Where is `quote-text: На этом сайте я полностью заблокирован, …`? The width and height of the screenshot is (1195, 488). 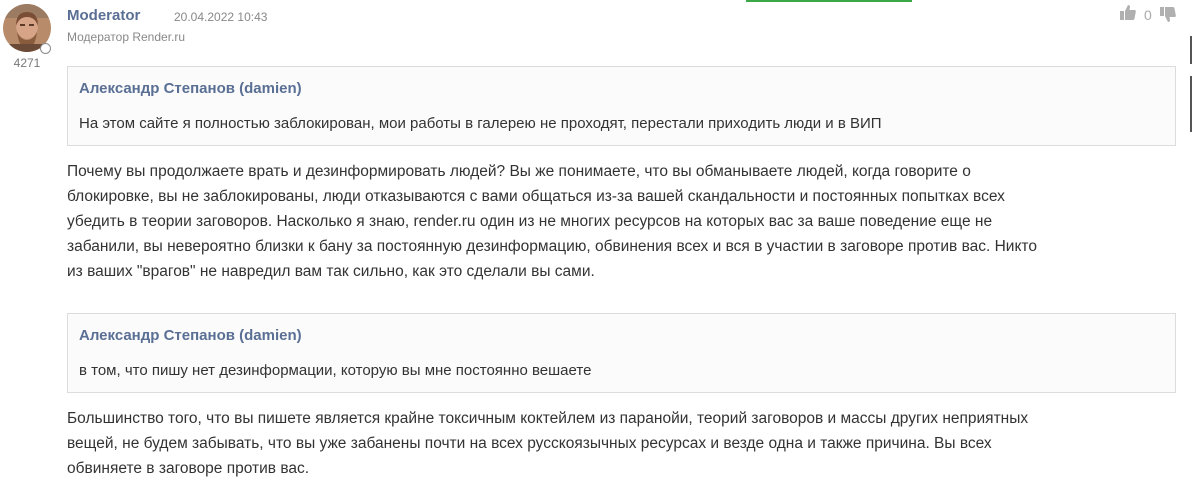 quote-text: На этом сайте я полностью заблокирован, … is located at coordinates (480, 123).